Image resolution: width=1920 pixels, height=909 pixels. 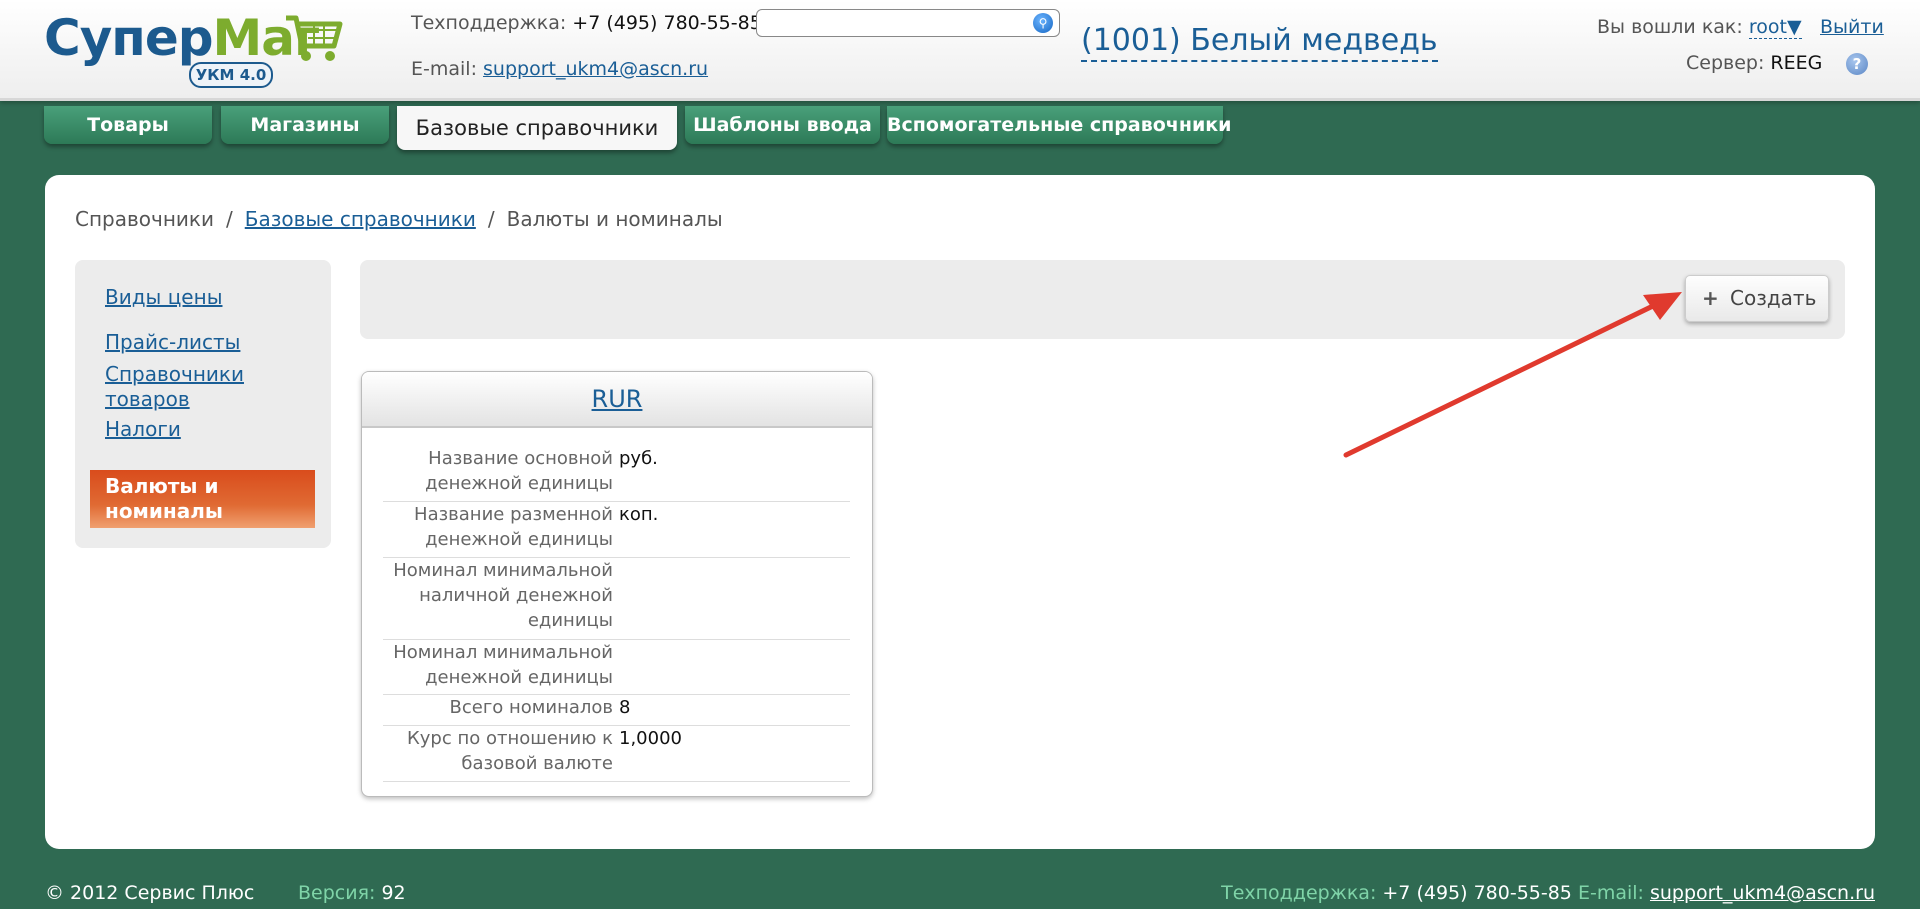 I want to click on create-button-label: Создать, so click(x=1773, y=298).